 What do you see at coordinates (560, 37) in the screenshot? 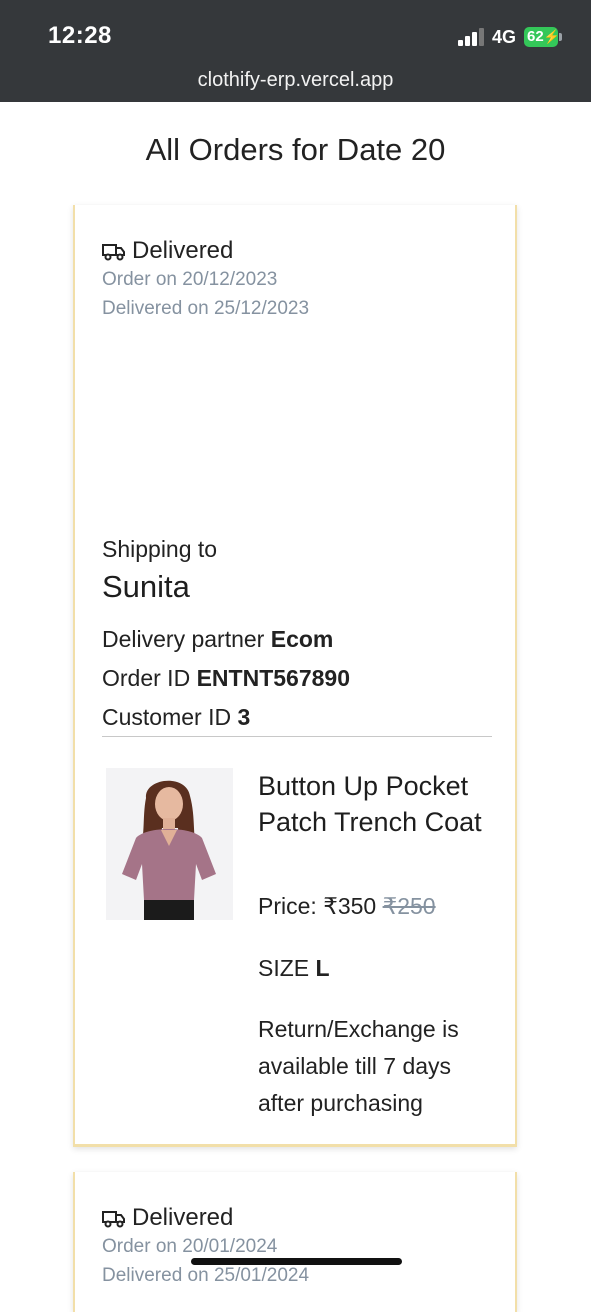
I see `battery-tip` at bounding box center [560, 37].